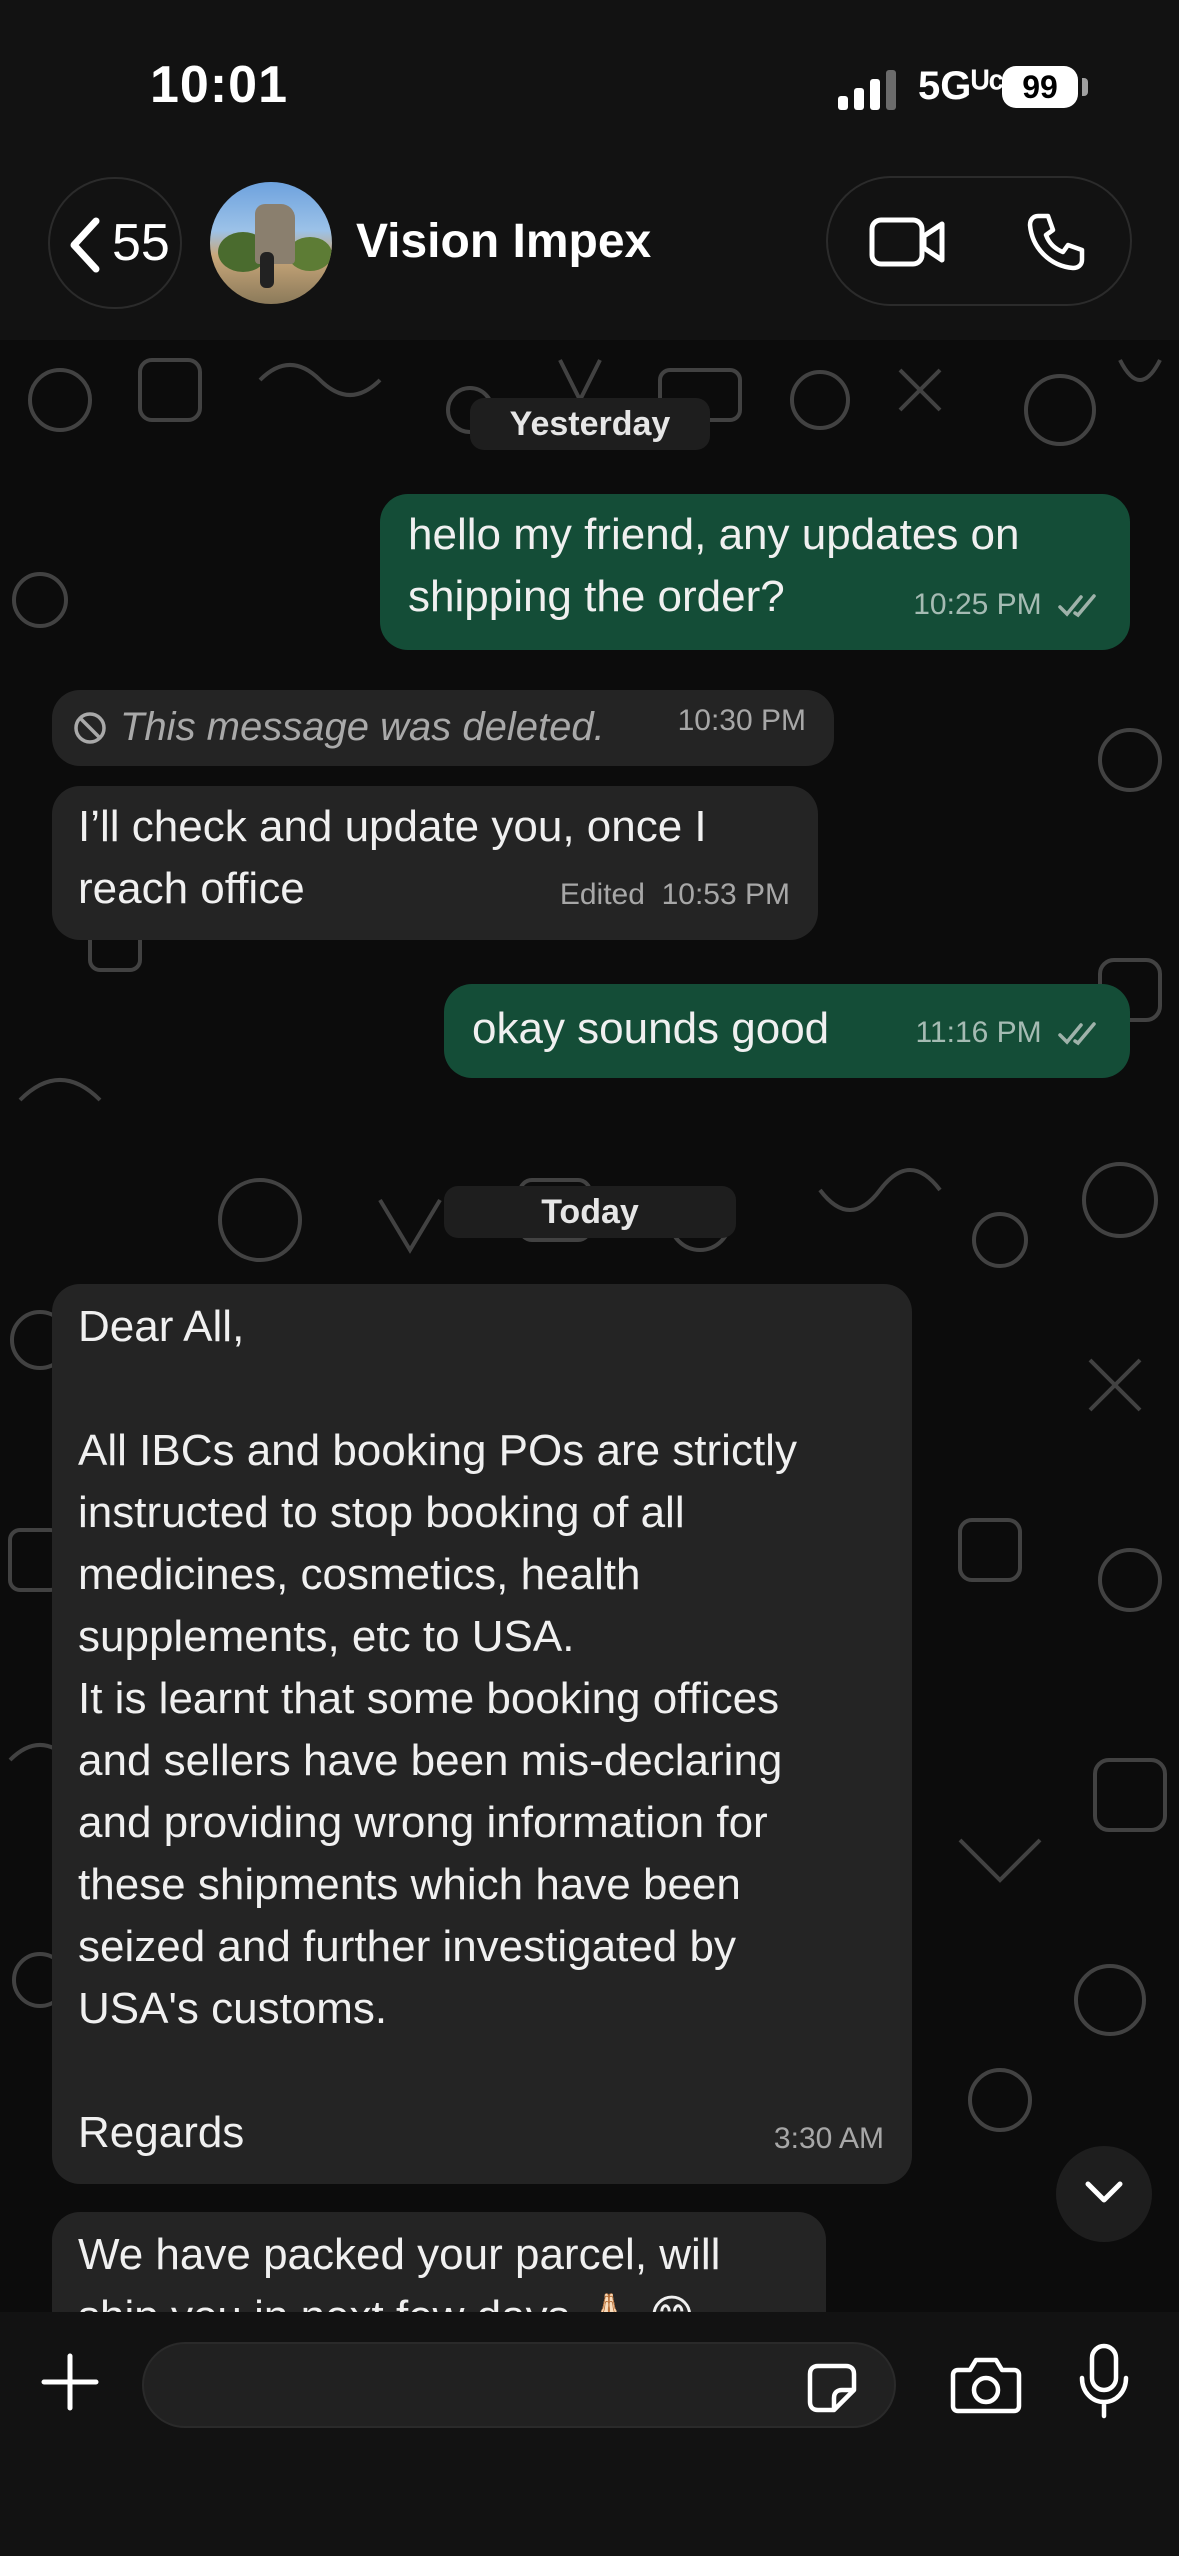 This screenshot has height=2556, width=1179. I want to click on video-call-icon, so click(908, 242).